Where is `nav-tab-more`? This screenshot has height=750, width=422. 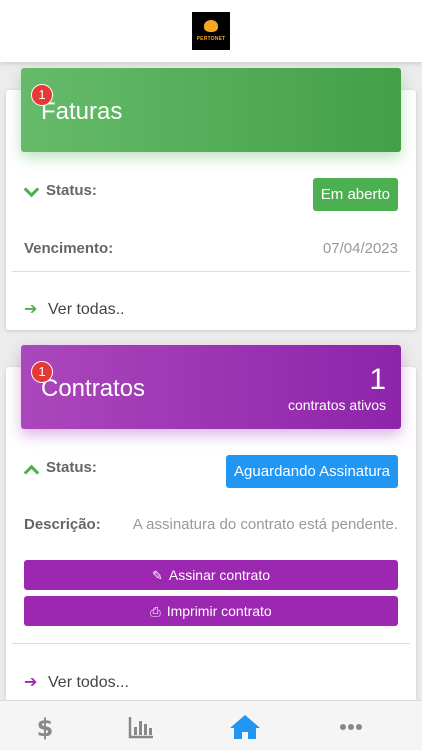 nav-tab-more is located at coordinates (351, 727).